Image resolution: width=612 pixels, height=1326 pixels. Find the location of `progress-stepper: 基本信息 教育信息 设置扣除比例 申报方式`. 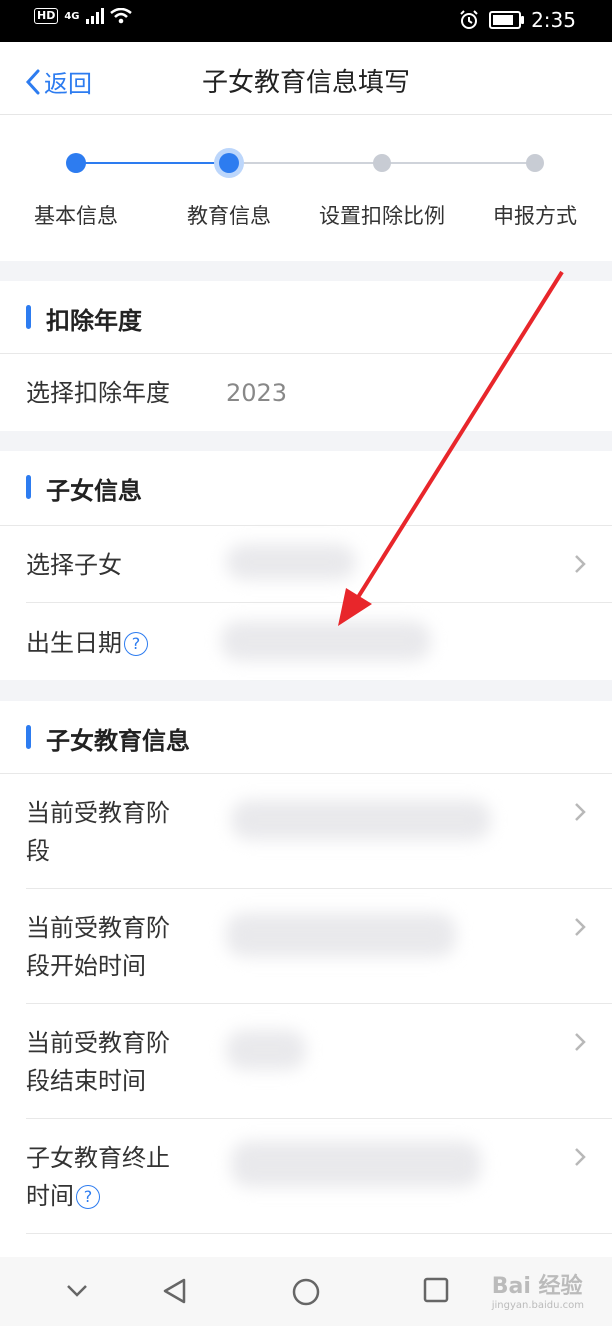

progress-stepper: 基本信息 教育信息 设置扣除比例 申报方式 is located at coordinates (306, 188).